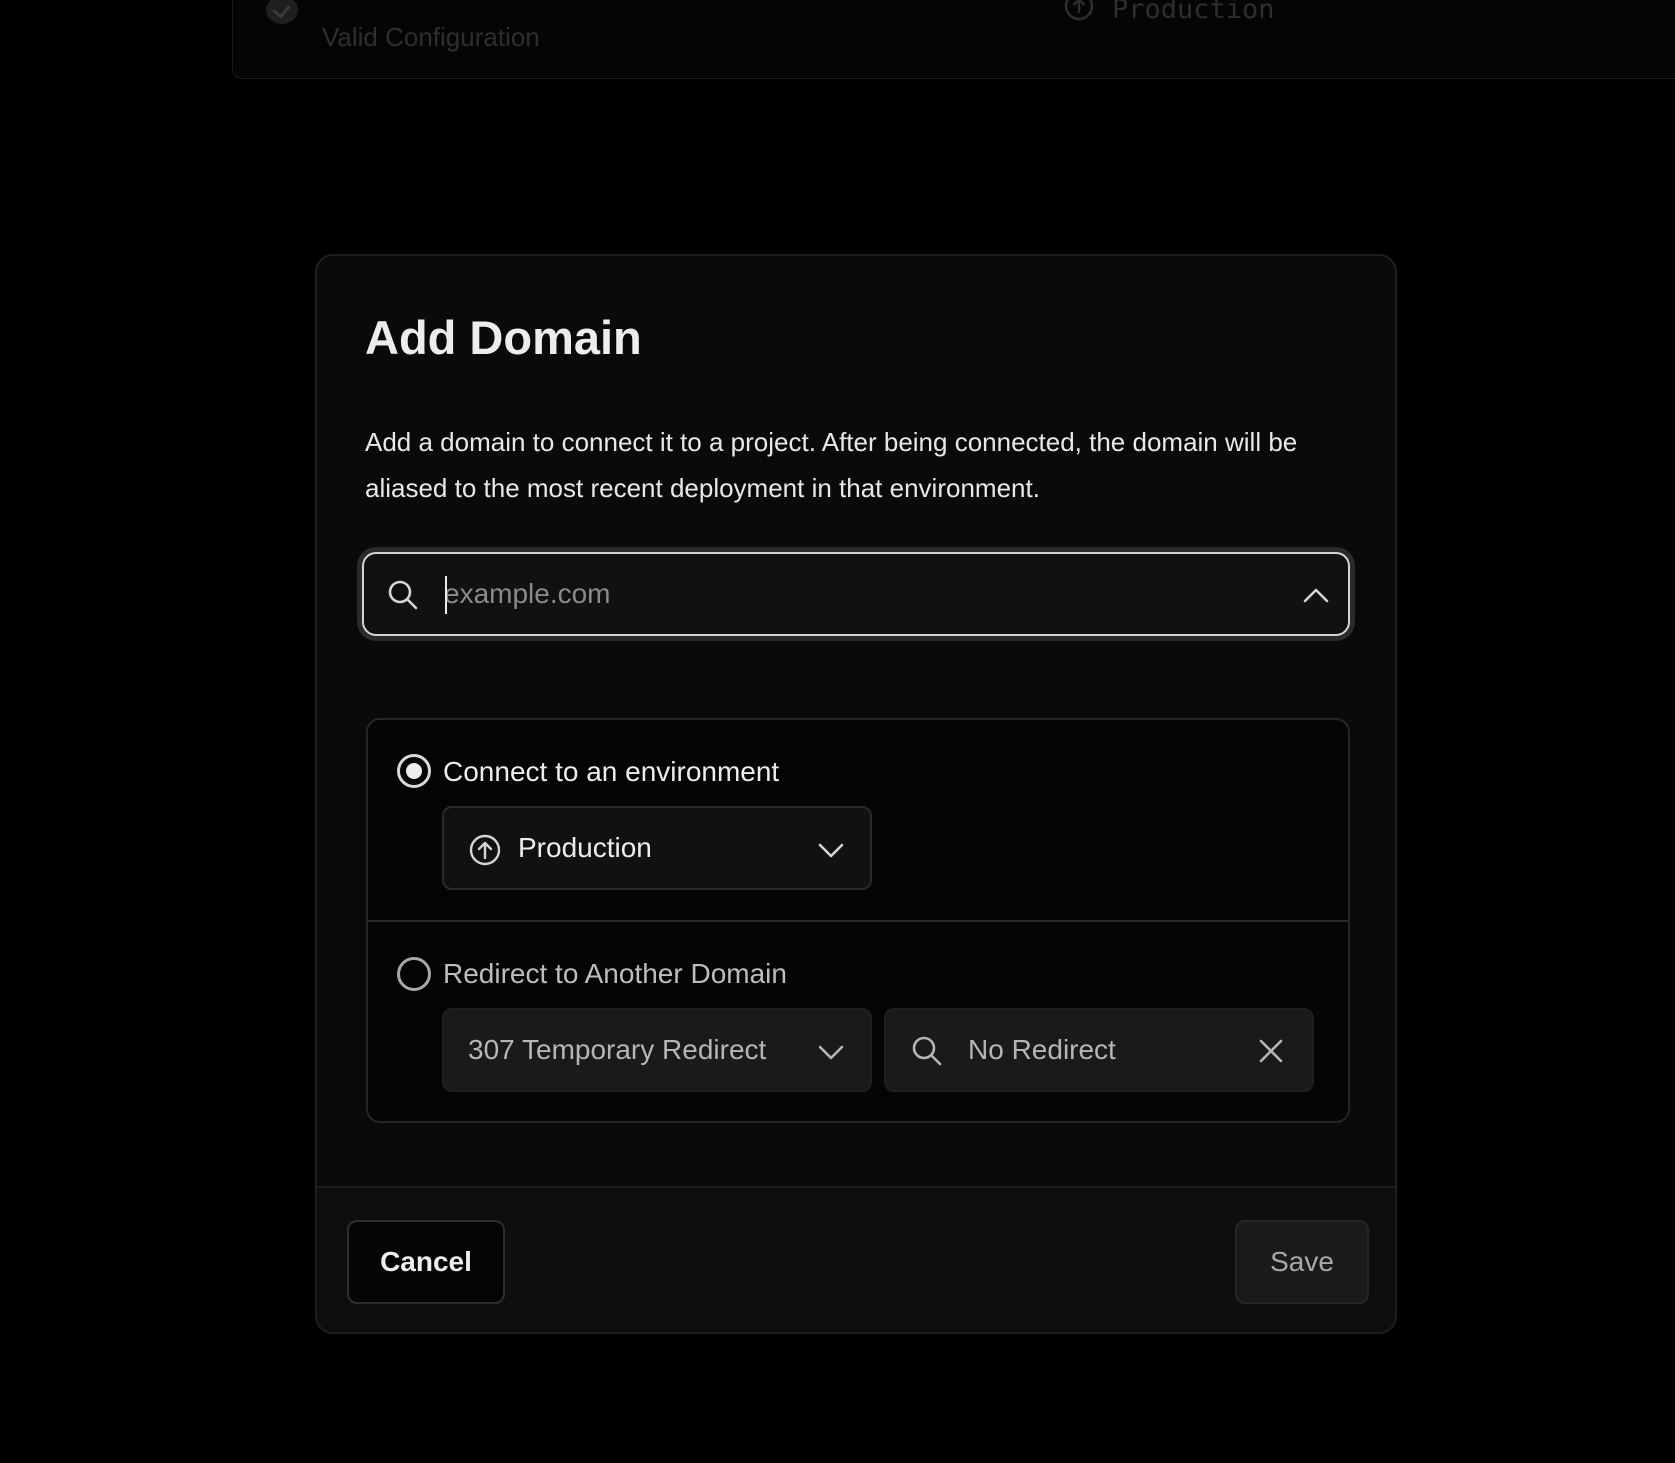 This screenshot has width=1675, height=1463. What do you see at coordinates (611, 772) in the screenshot?
I see `connect-environment-label: Connect to an environment` at bounding box center [611, 772].